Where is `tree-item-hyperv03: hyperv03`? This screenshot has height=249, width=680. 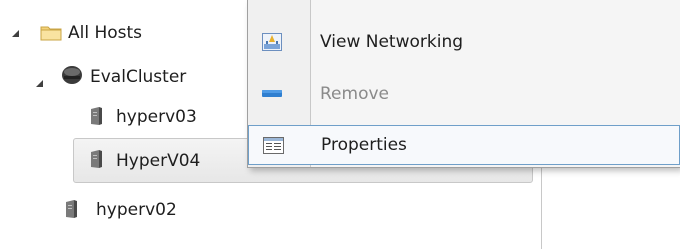 tree-item-hyperv03: hyperv03 is located at coordinates (156, 117).